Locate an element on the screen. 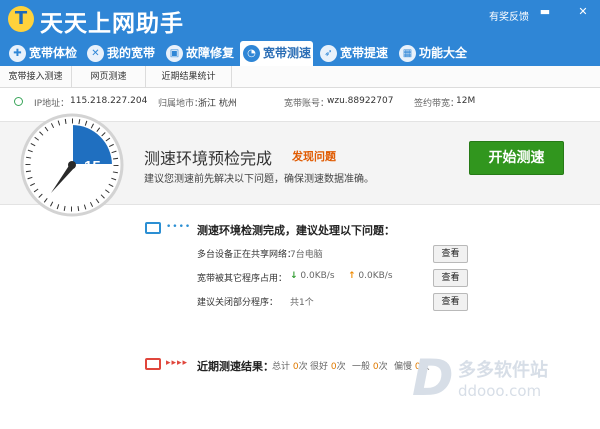 The image size is (600, 429). dots-decoration: ▸▸▸▸ is located at coordinates (177, 363).